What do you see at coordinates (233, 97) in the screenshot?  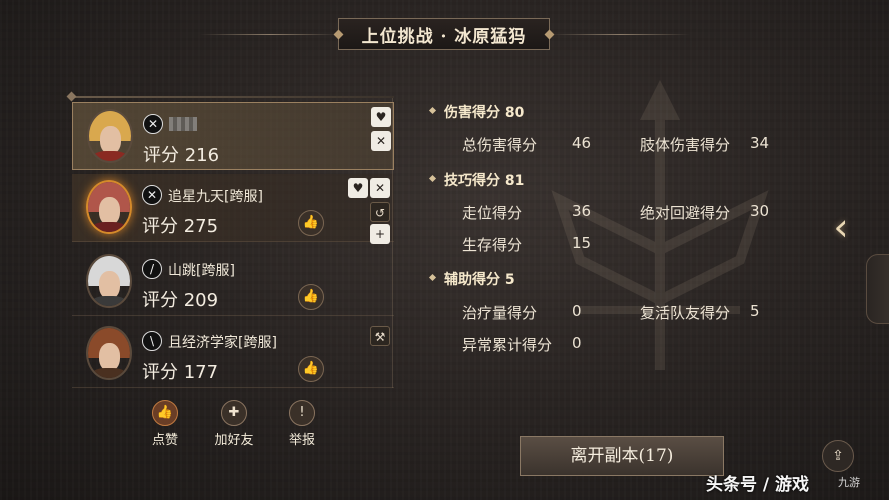 I see `list-divider` at bounding box center [233, 97].